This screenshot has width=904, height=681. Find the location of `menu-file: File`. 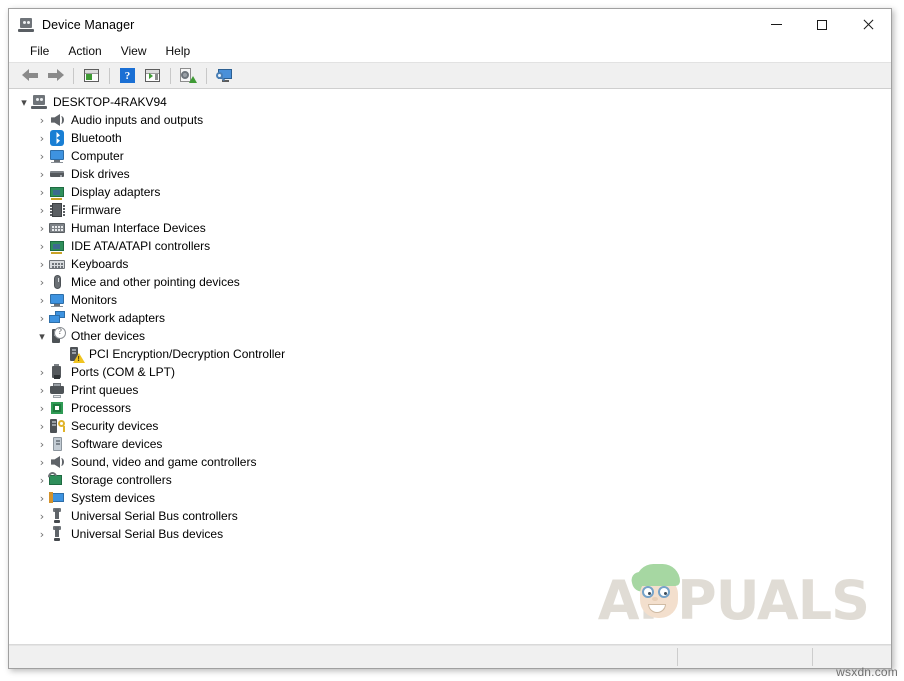

menu-file: File is located at coordinates (40, 51).